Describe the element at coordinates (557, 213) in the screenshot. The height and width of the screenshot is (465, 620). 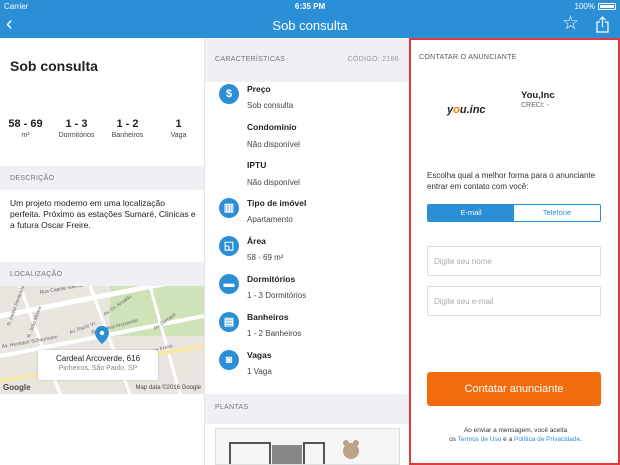
I see `tab-phone: Telefone` at that location.